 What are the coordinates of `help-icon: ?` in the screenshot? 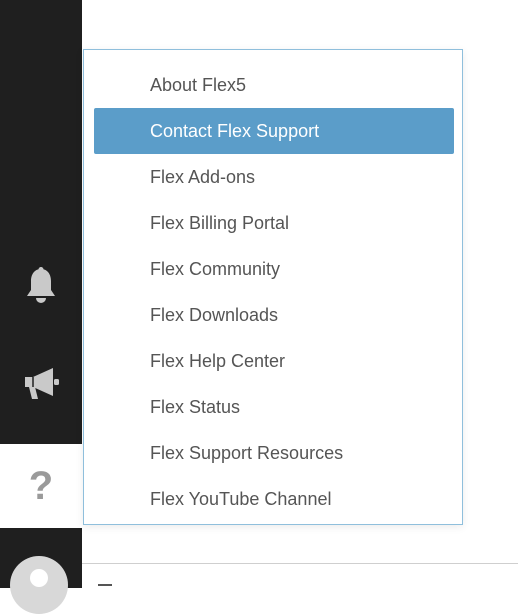 It's located at (41, 486).